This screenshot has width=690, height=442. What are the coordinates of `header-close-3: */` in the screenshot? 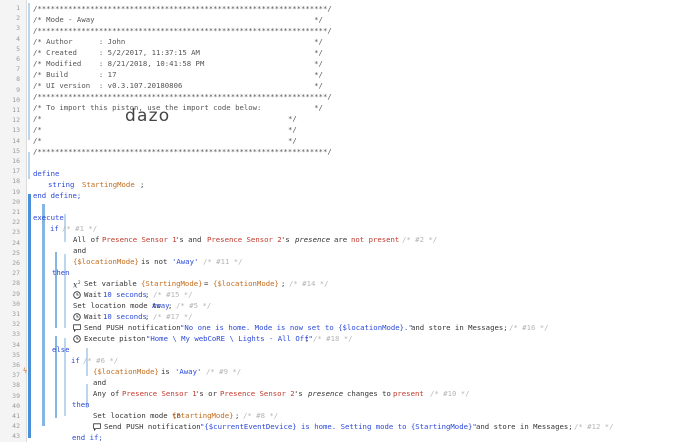 It's located at (292, 140).